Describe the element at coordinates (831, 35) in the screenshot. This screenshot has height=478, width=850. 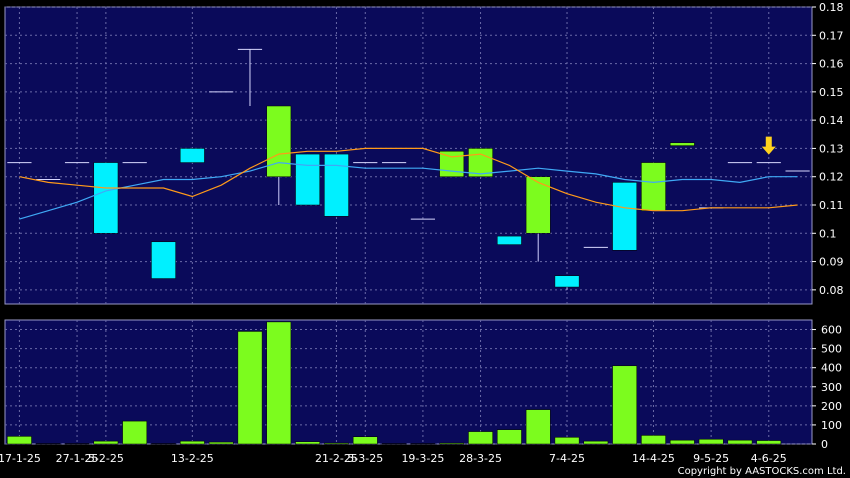
I see `price-tick-label: 0.17` at that location.